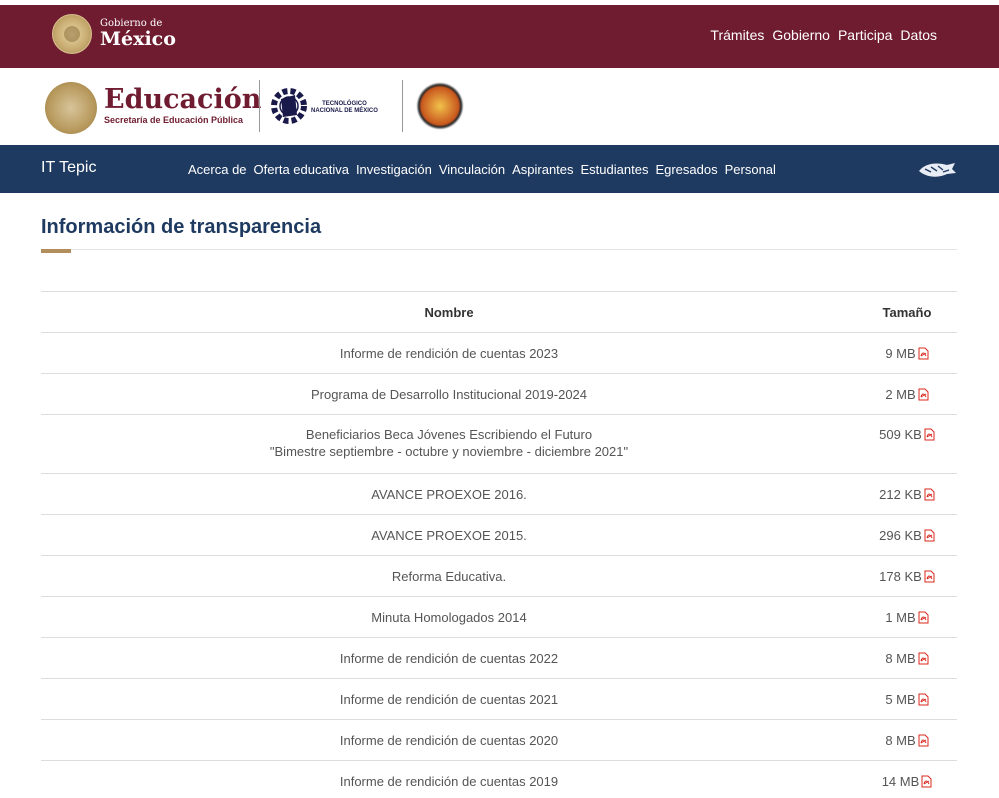 The height and width of the screenshot is (798, 999). I want to click on document-name: AVANCE PROEXOE 2016., so click(449, 494).